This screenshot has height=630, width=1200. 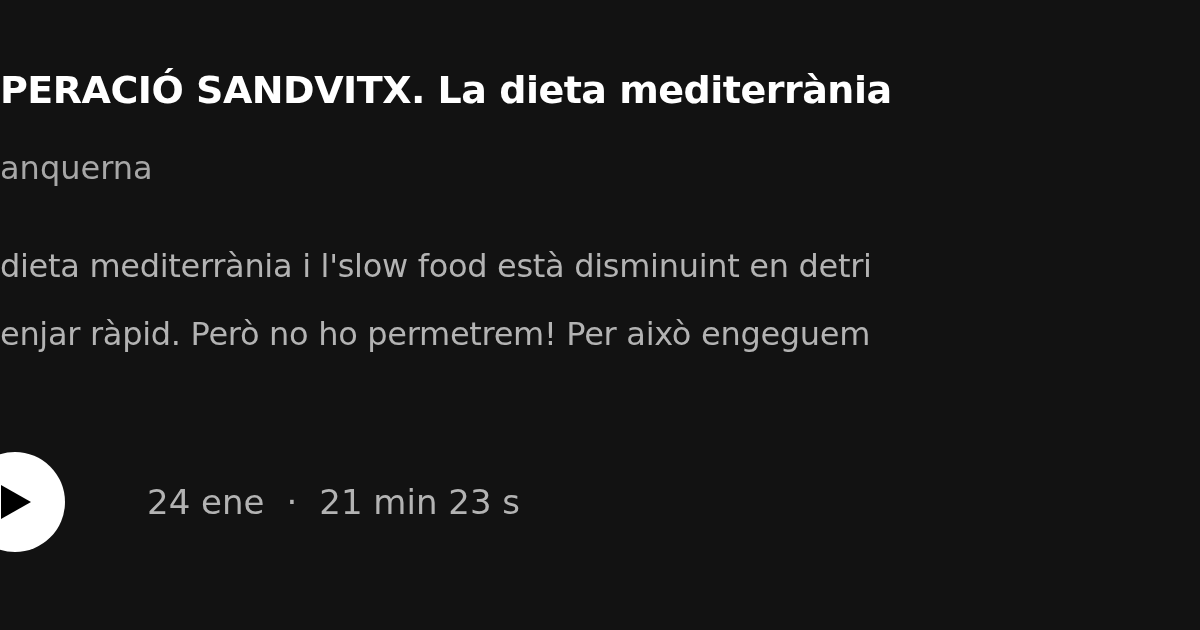 I want to click on play-icon, so click(x=16, y=502).